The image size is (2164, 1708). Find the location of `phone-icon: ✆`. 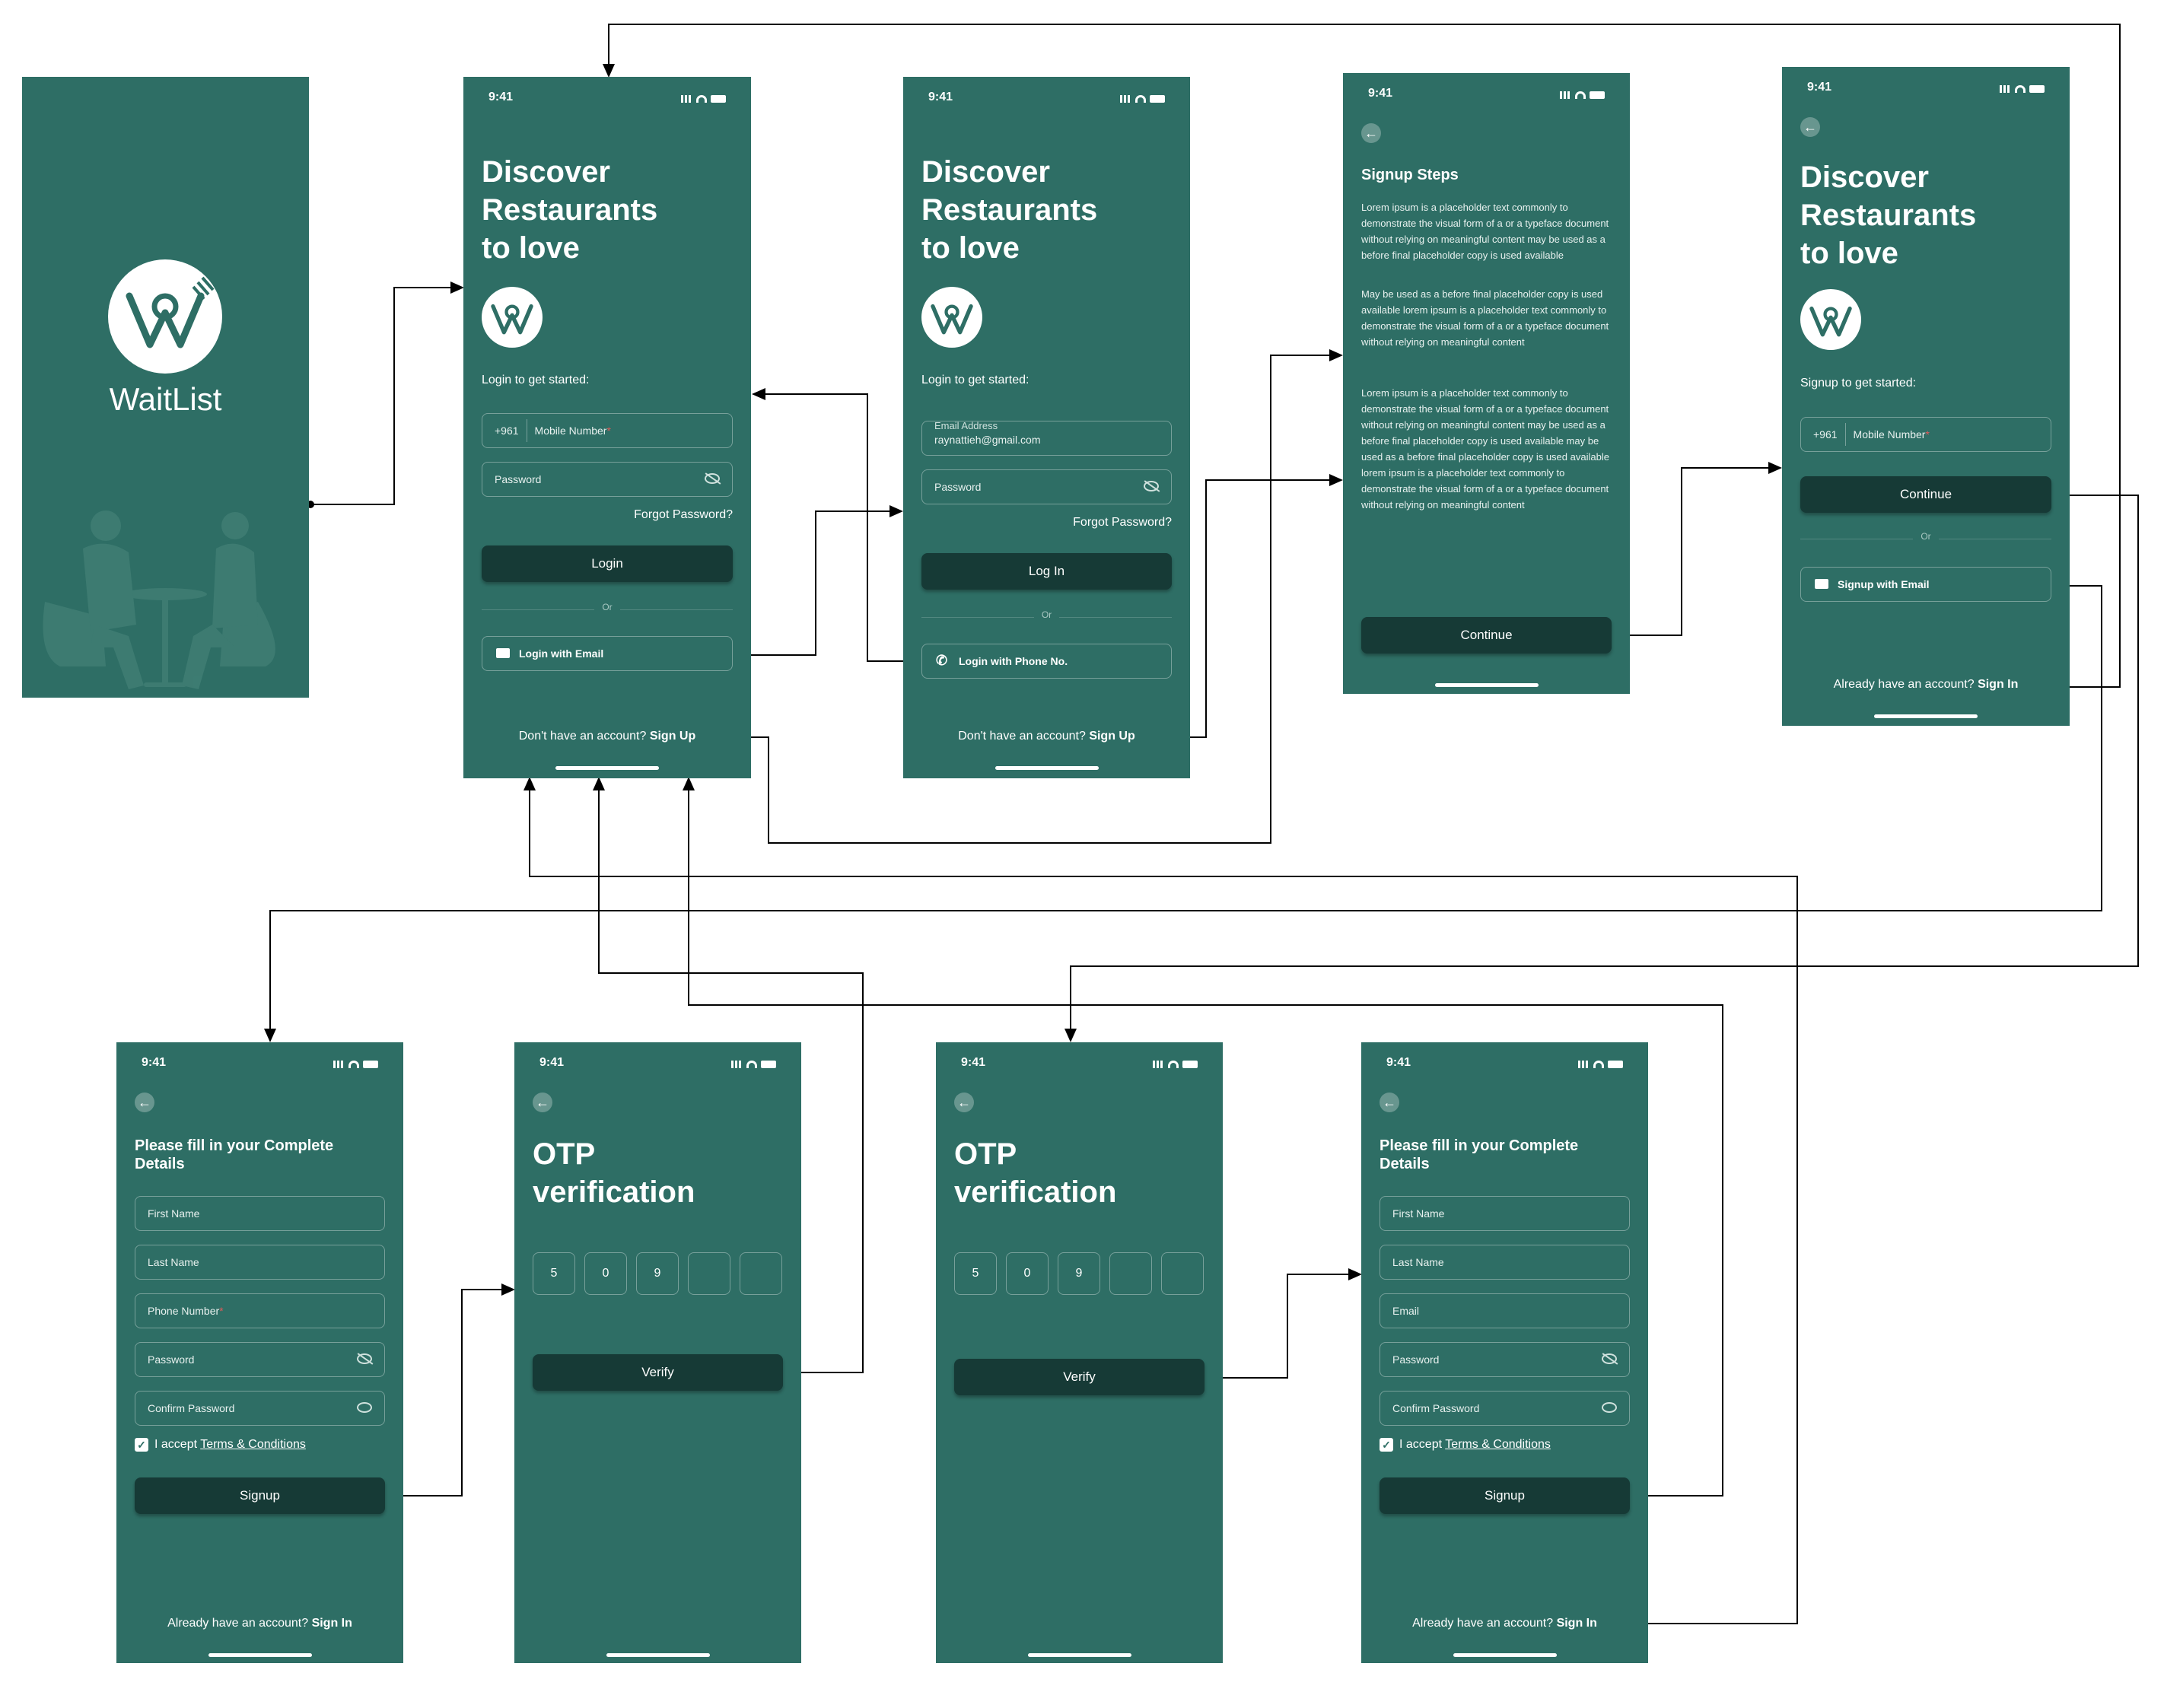

phone-icon: ✆ is located at coordinates (942, 660).